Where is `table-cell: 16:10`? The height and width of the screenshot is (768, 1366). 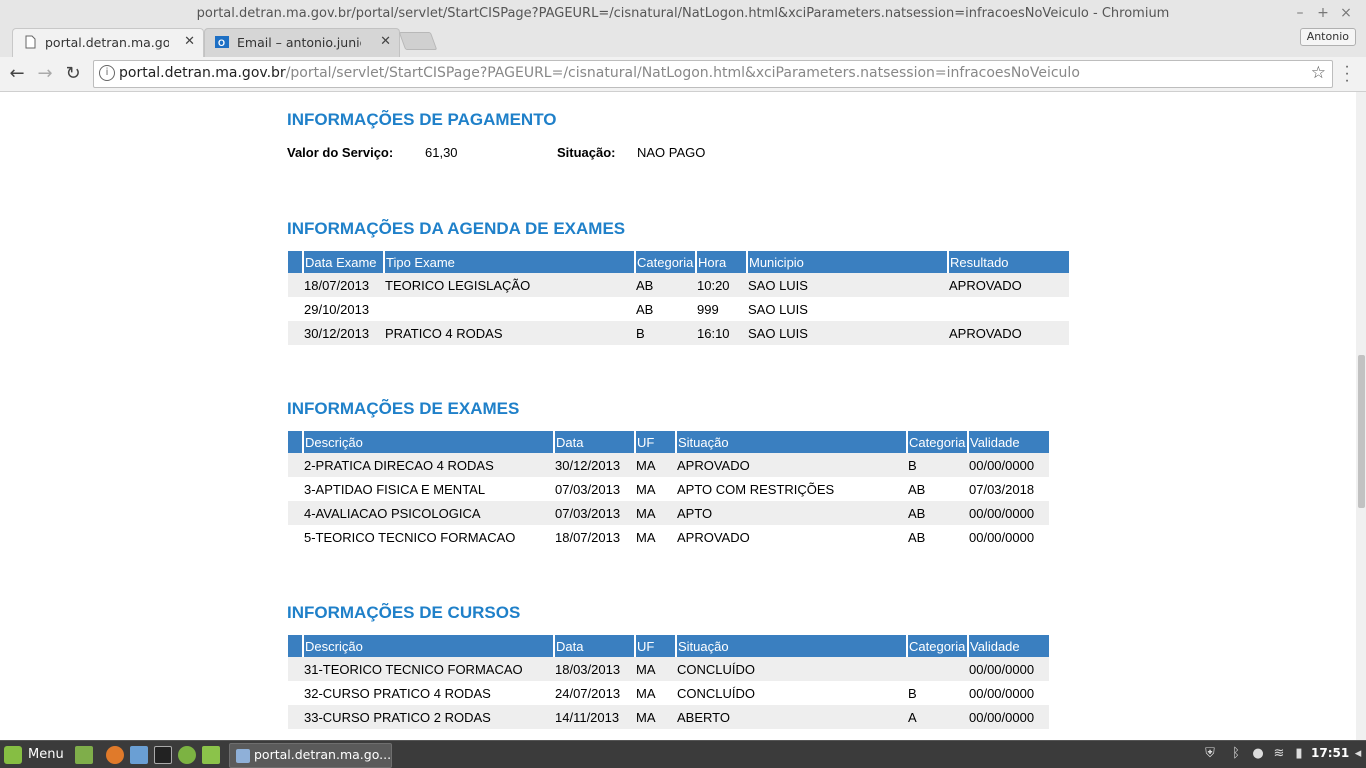
table-cell: 16:10 is located at coordinates (721, 333).